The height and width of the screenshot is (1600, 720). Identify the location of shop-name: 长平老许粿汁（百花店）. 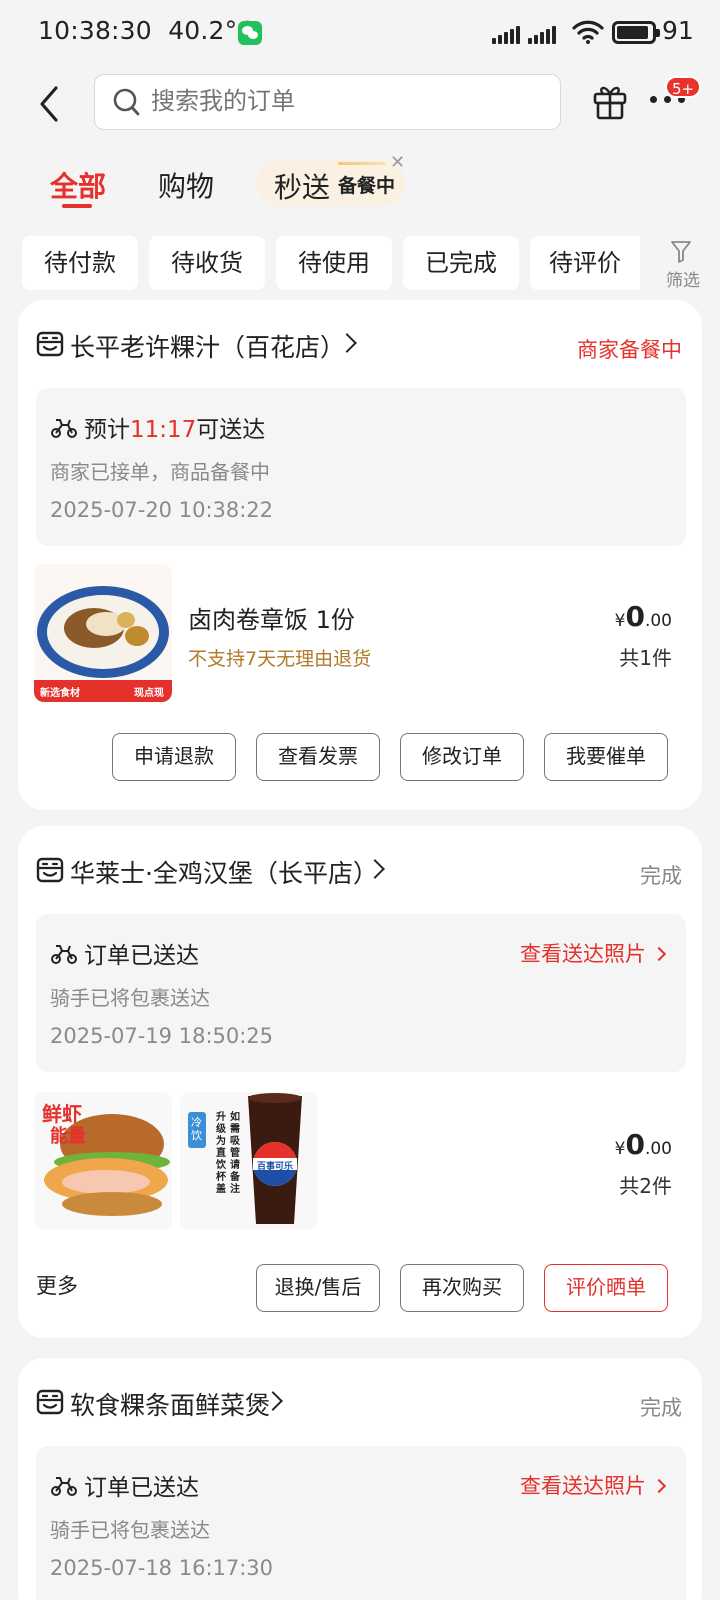
(207, 346).